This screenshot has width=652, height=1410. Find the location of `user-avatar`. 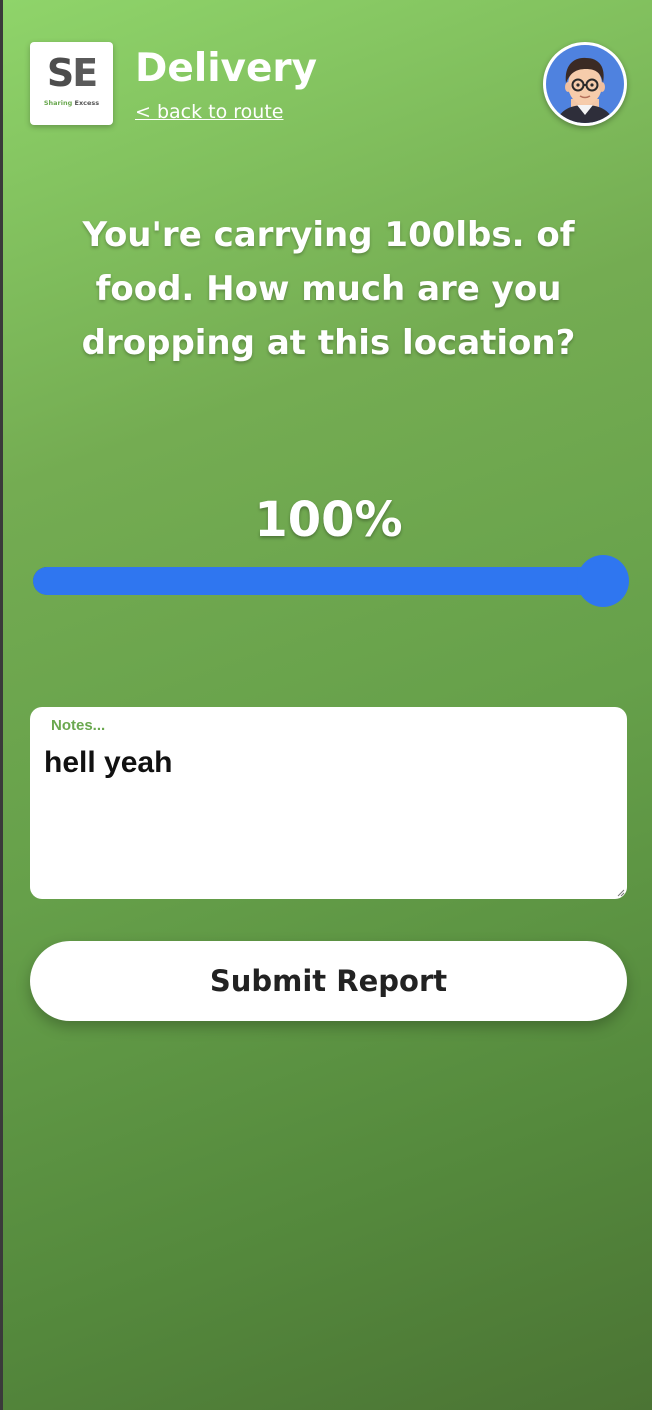

user-avatar is located at coordinates (585, 84).